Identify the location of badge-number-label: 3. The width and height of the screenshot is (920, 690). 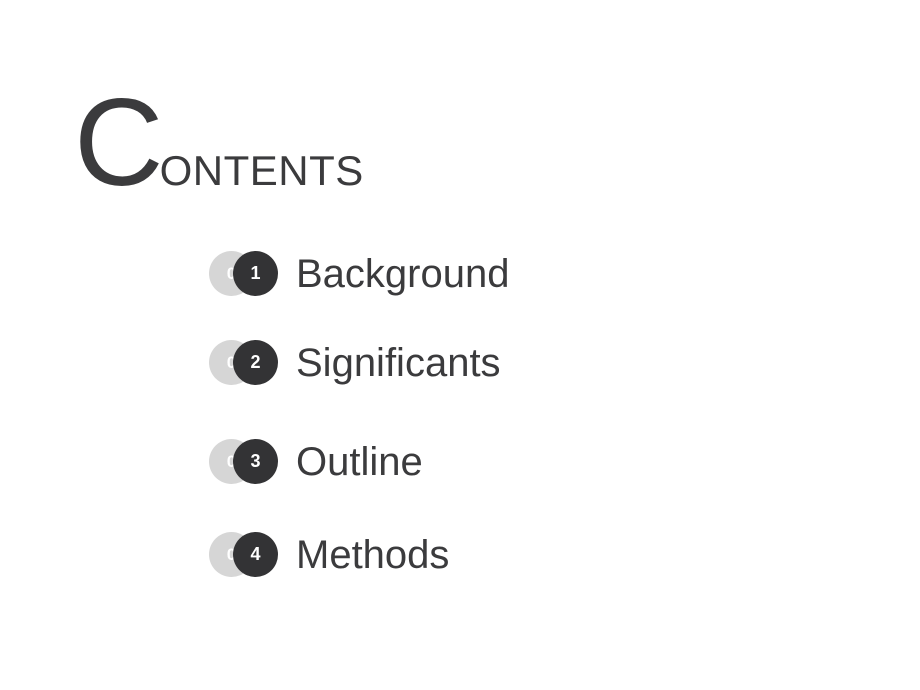
(255, 461).